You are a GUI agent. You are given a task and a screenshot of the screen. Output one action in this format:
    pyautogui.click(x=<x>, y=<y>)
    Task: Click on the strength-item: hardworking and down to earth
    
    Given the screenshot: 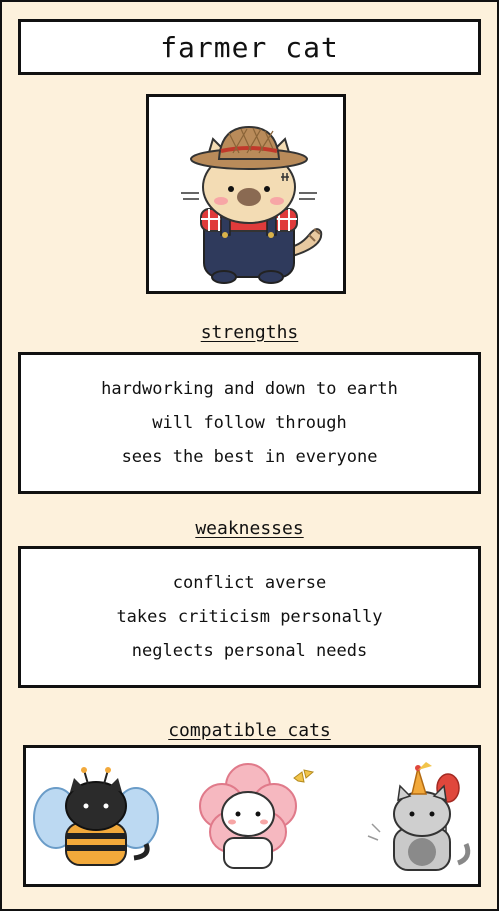 What is the action you would take?
    pyautogui.click(x=249, y=389)
    